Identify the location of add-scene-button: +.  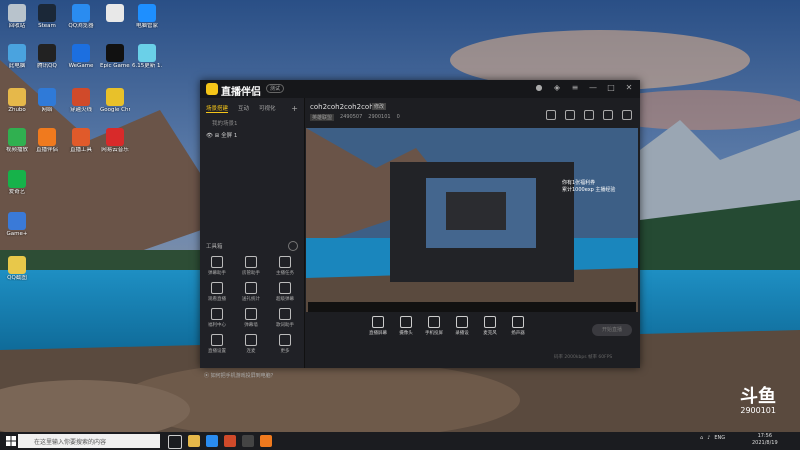
(294, 108).